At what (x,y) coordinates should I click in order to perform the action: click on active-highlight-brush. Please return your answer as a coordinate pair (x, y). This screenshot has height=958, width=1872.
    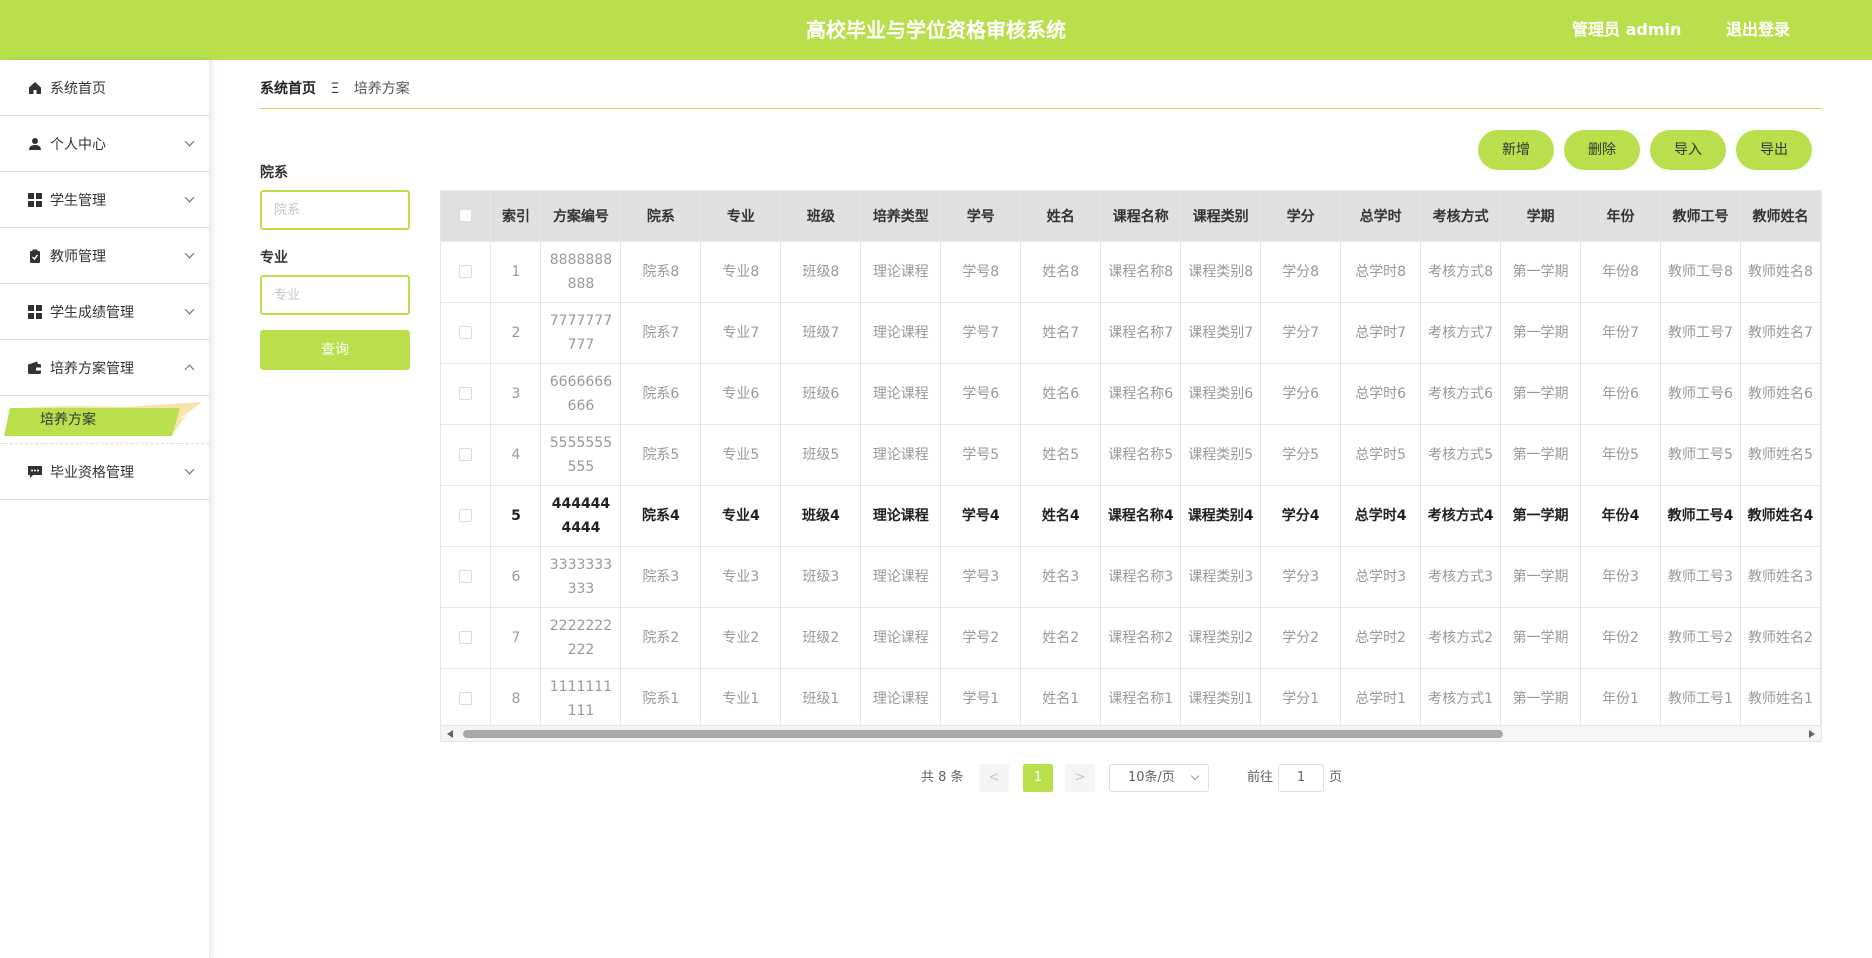
    Looking at the image, I should click on (103, 419).